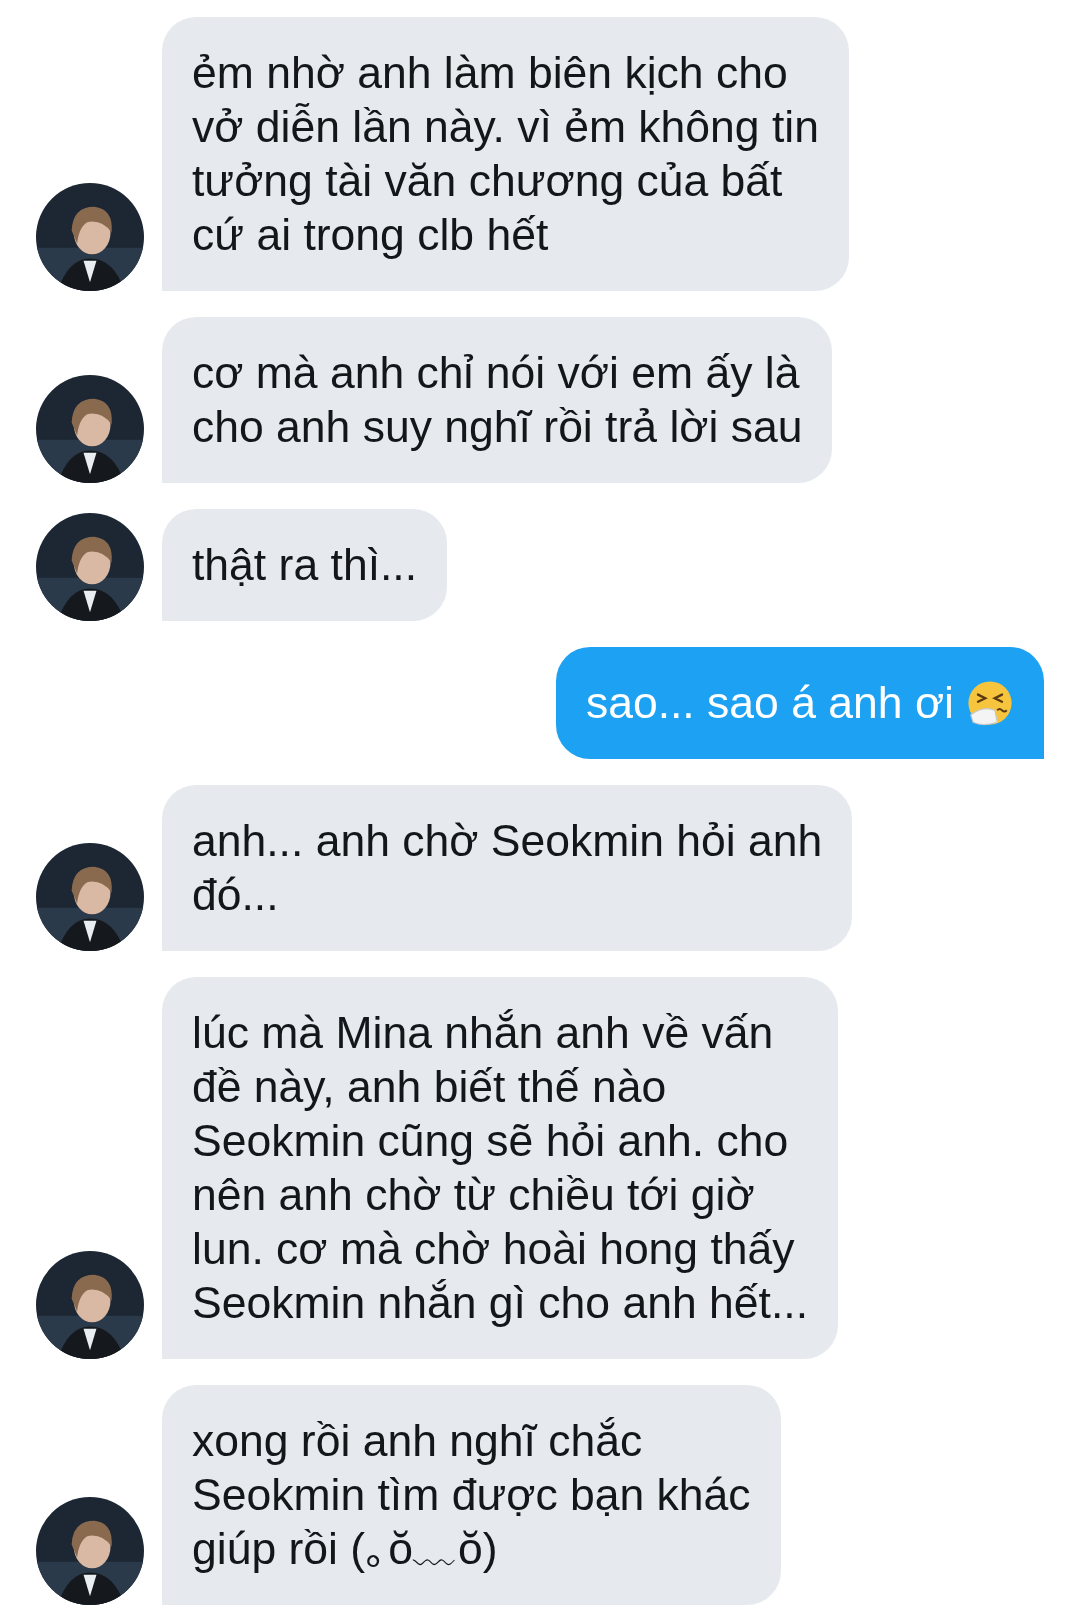 The width and height of the screenshot is (1080, 1617). I want to click on message-bubble: sao... sao á anh ơi, so click(799, 703).